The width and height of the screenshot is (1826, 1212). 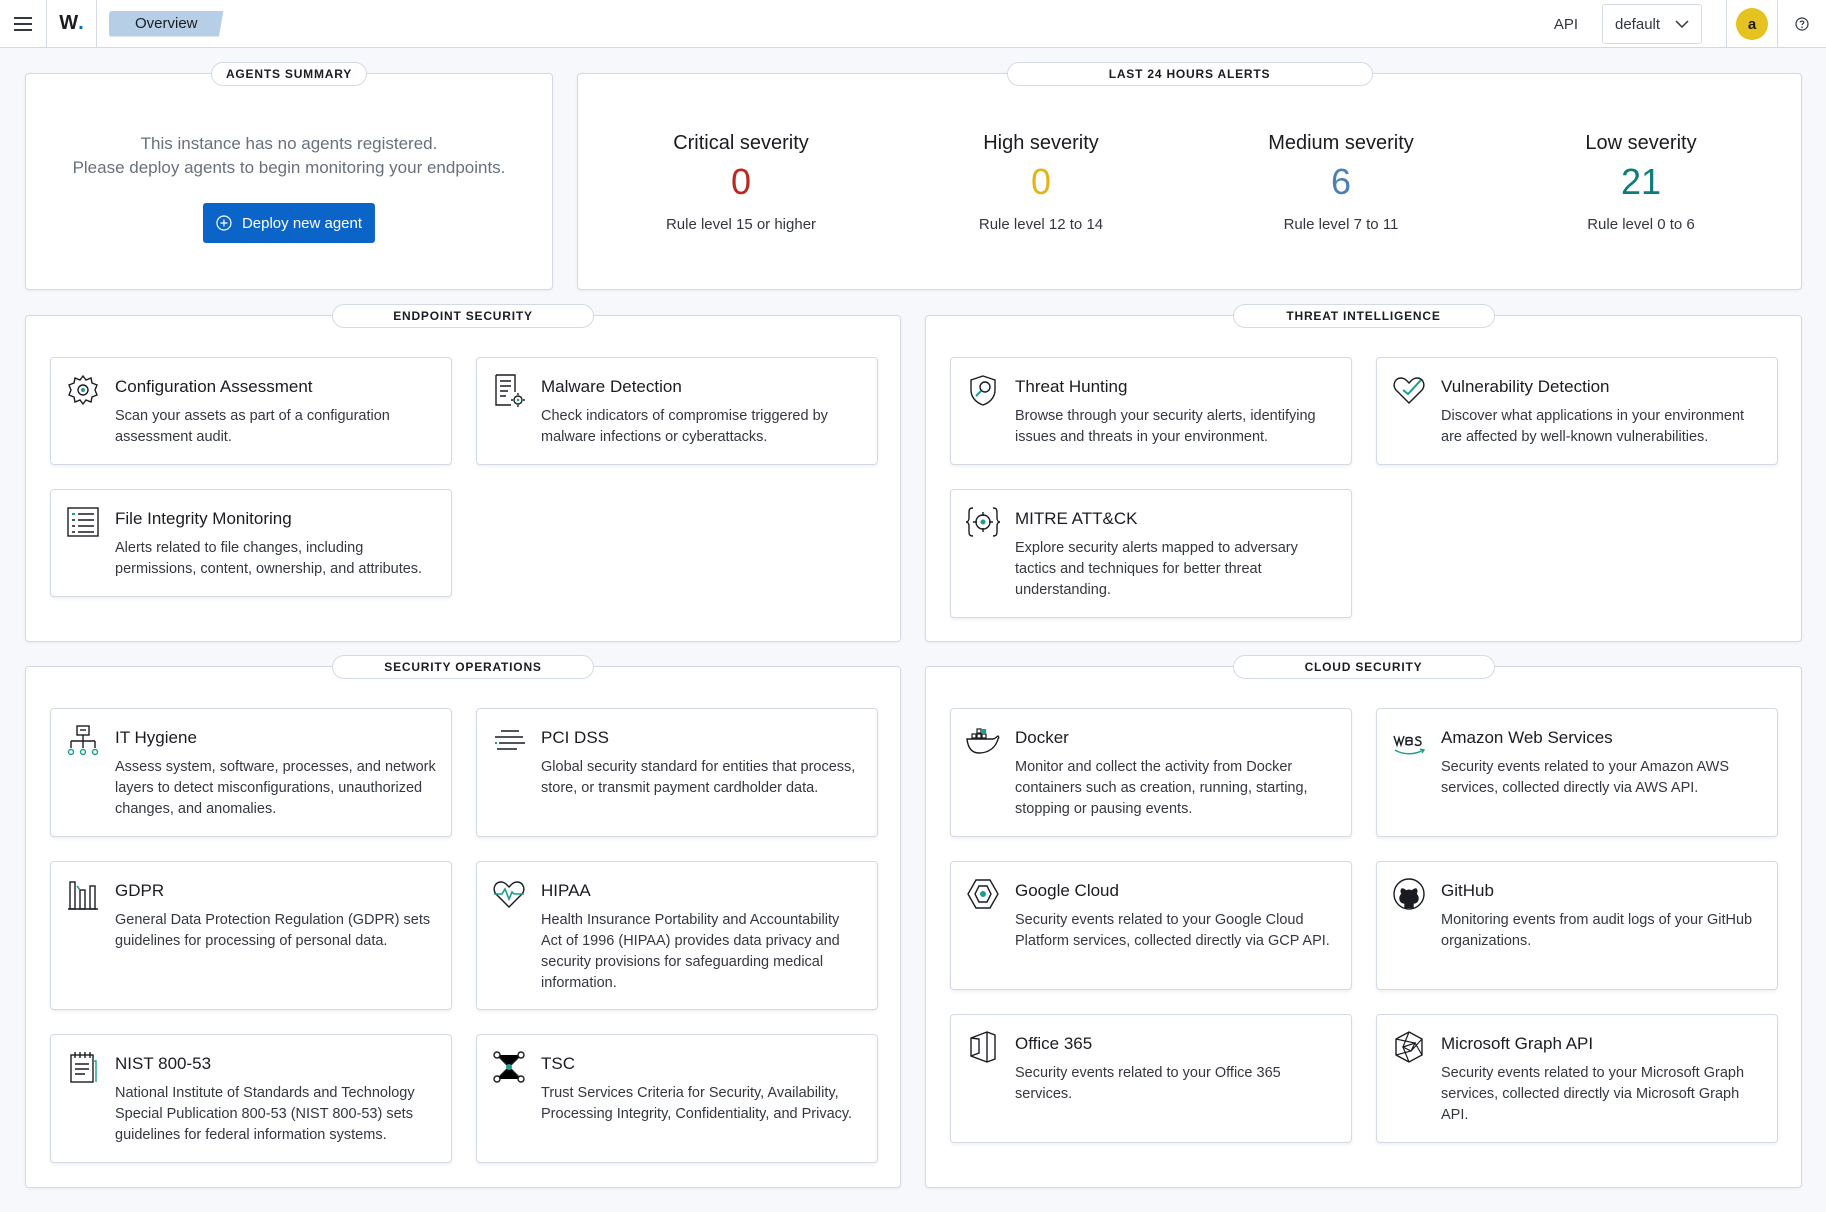 What do you see at coordinates (203, 518) in the screenshot?
I see `card-title: File Integrity Monitoring` at bounding box center [203, 518].